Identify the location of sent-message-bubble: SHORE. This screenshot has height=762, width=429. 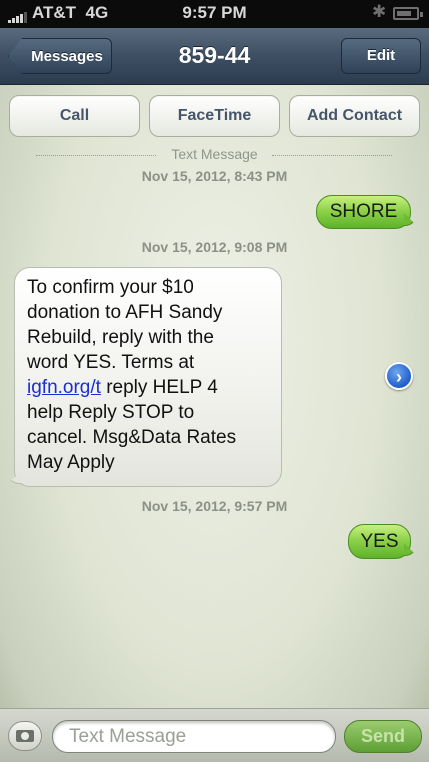
(363, 212).